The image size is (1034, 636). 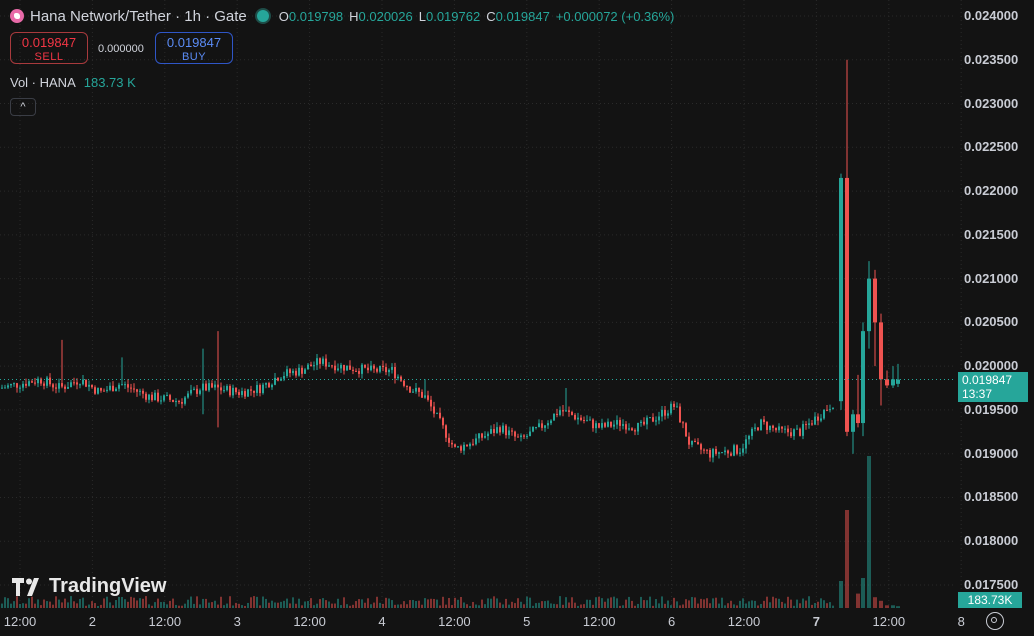 What do you see at coordinates (991, 59) in the screenshot?
I see `price-tick-label: 0.023500` at bounding box center [991, 59].